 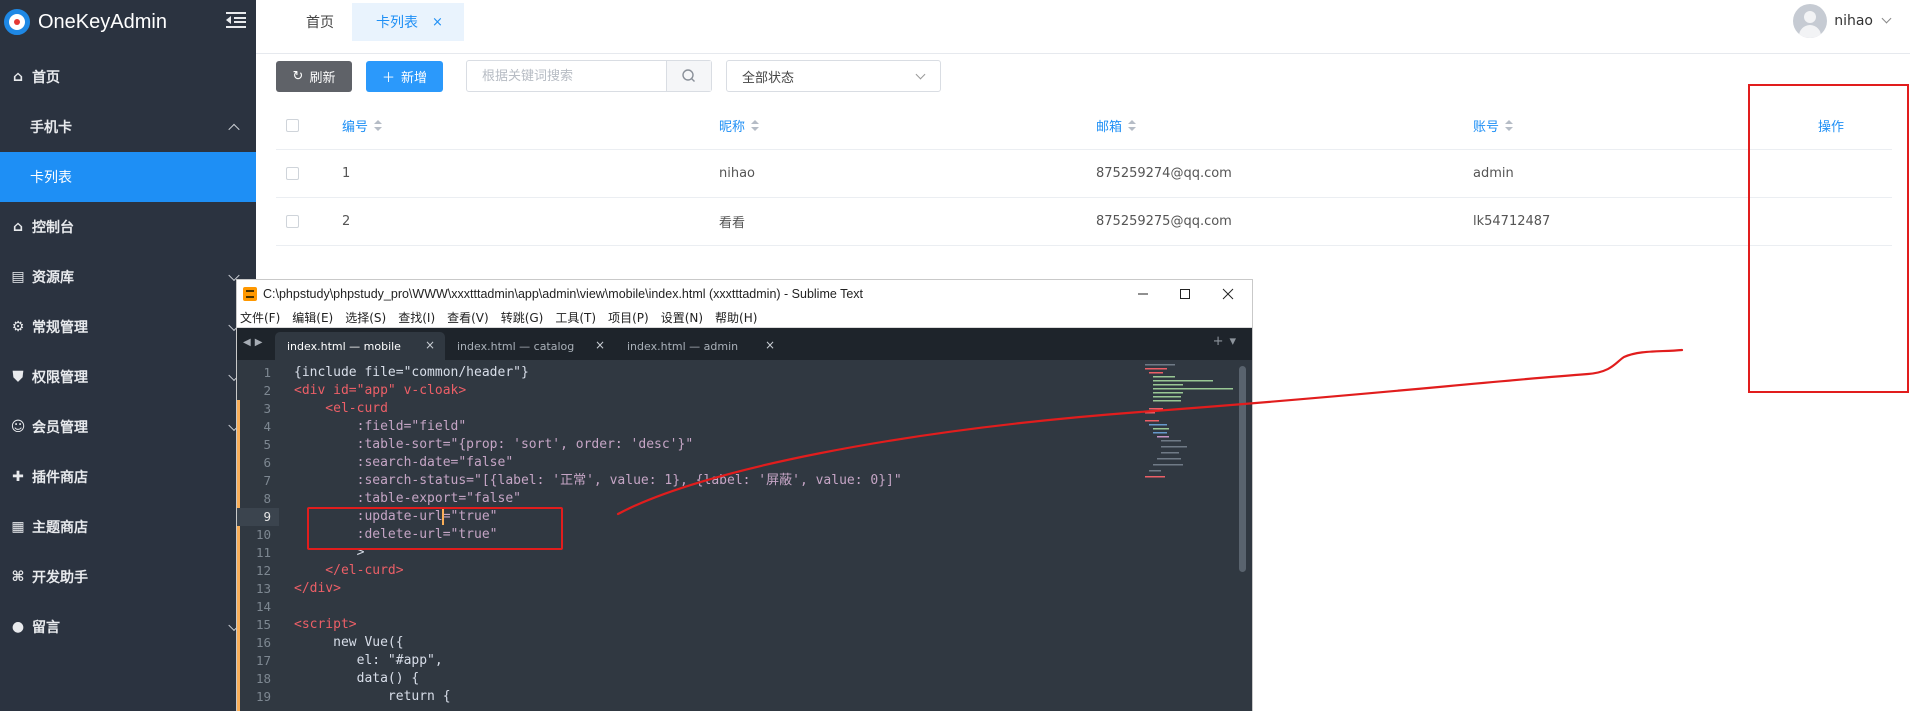 I want to click on logo: OneKeyAdmin, so click(x=128, y=22).